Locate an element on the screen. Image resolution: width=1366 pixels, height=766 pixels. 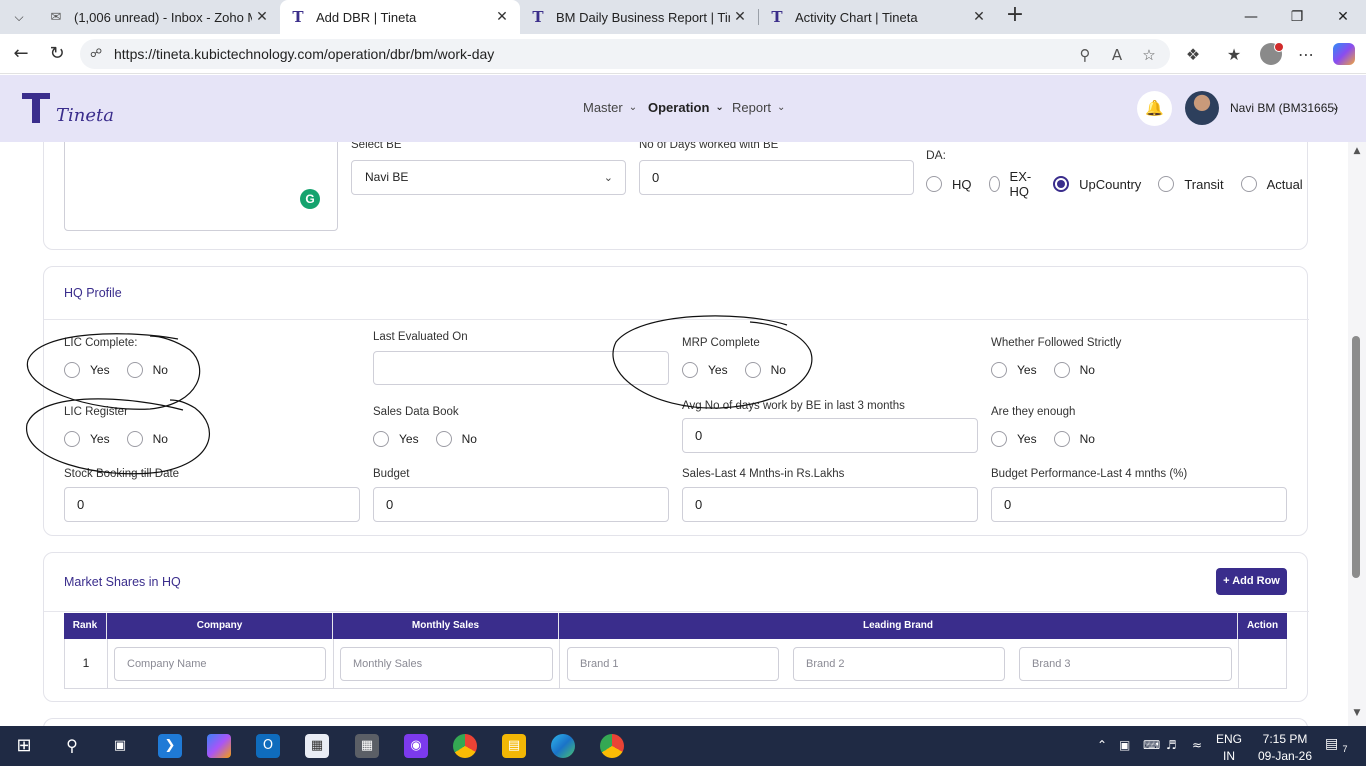
da-option-ex-hq: EX-HQ is located at coordinates (1012, 184).